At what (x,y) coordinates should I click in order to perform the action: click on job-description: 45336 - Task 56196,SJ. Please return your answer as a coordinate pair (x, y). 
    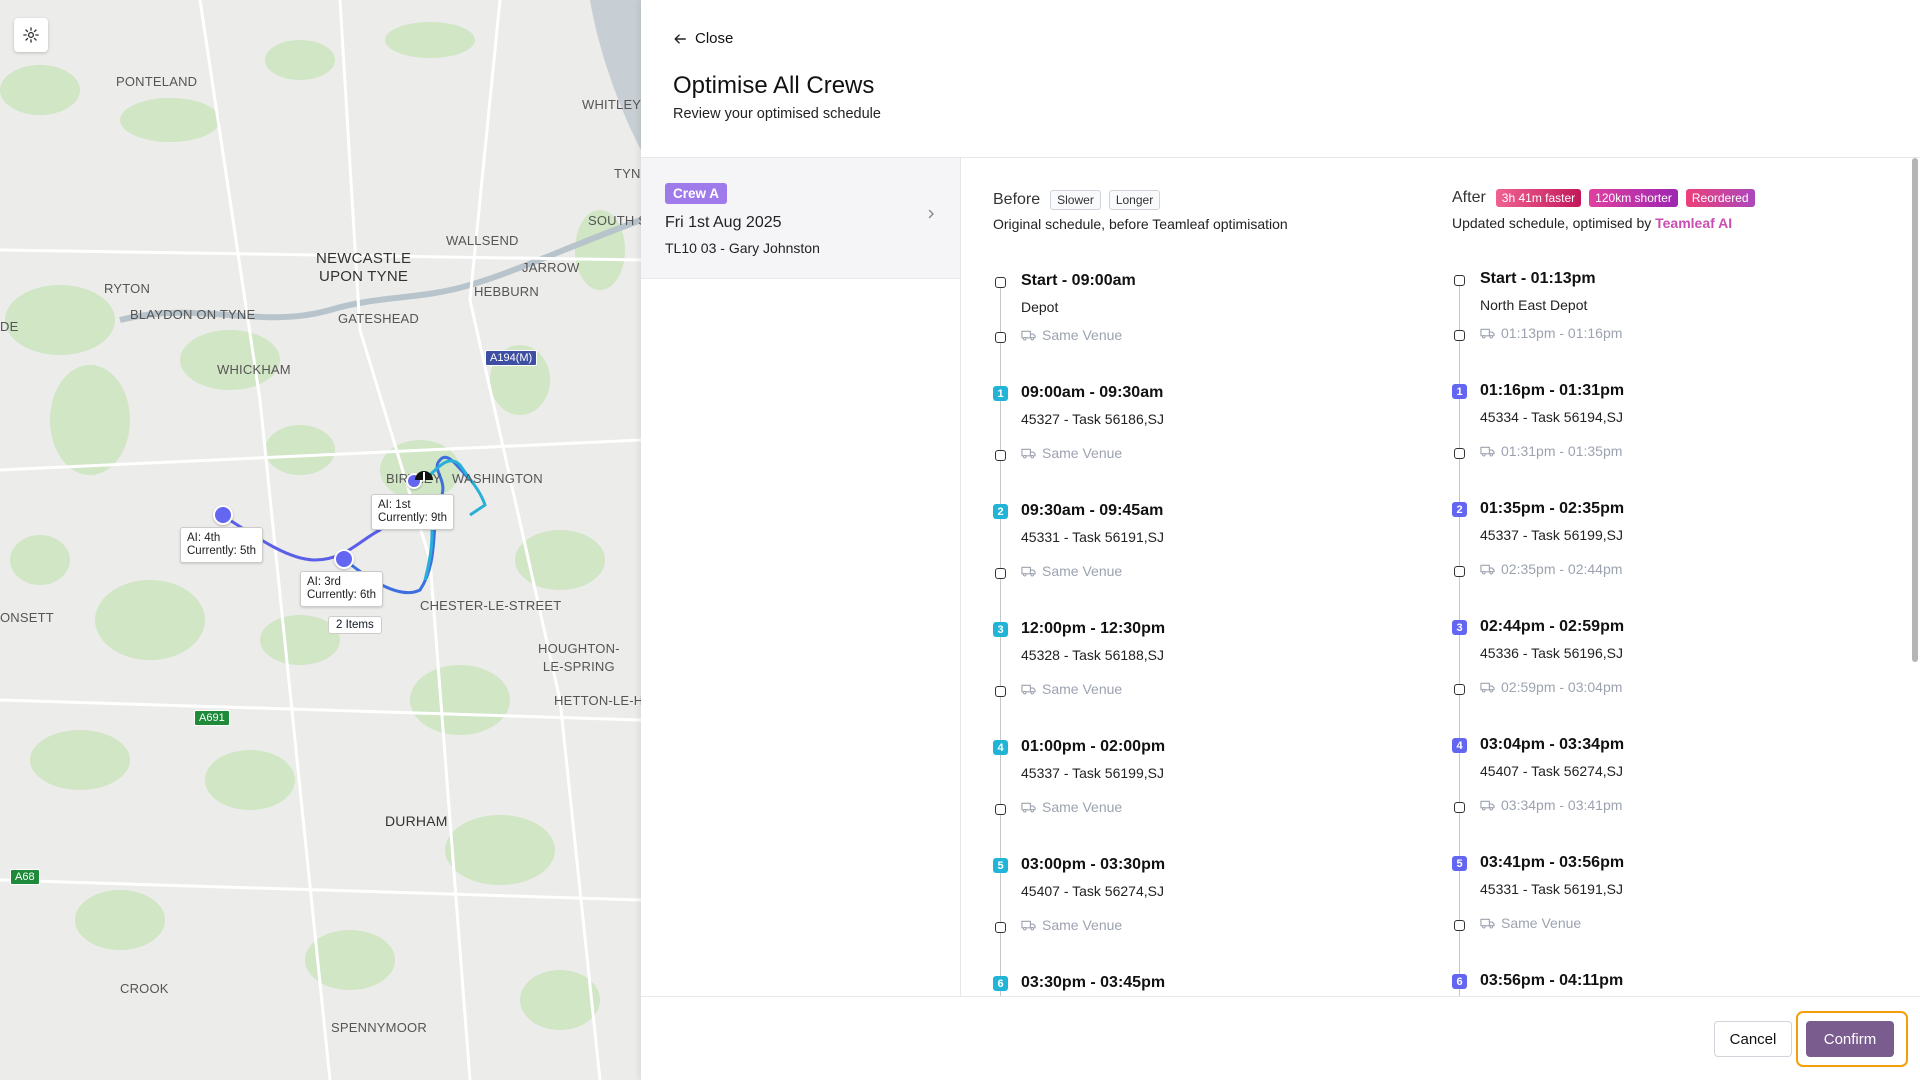
    Looking at the image, I should click on (1551, 653).